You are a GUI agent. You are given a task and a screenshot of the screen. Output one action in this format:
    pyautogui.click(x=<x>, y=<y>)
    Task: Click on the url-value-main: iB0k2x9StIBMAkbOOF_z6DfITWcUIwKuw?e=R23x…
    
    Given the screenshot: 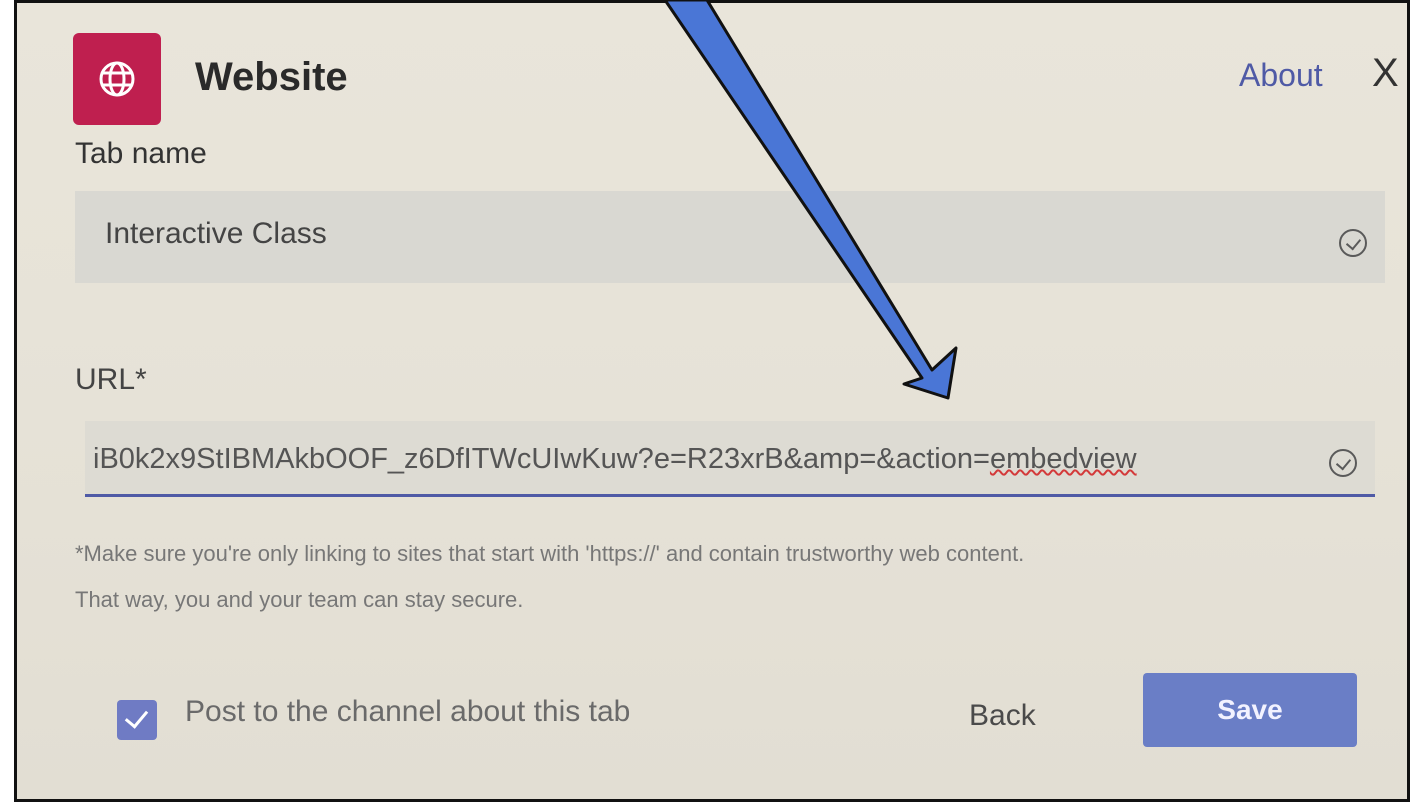 What is the action you would take?
    pyautogui.click(x=541, y=459)
    